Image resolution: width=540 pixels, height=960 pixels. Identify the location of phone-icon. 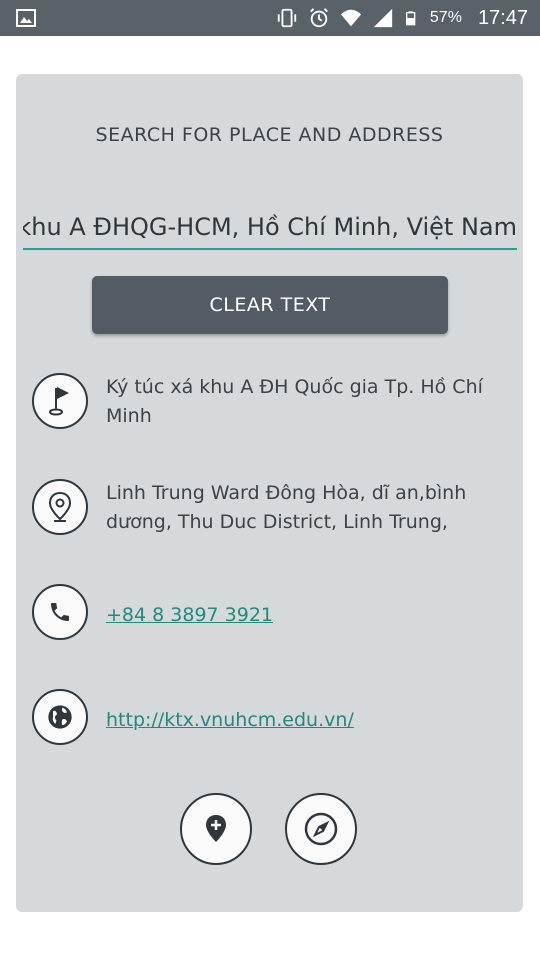
(60, 612).